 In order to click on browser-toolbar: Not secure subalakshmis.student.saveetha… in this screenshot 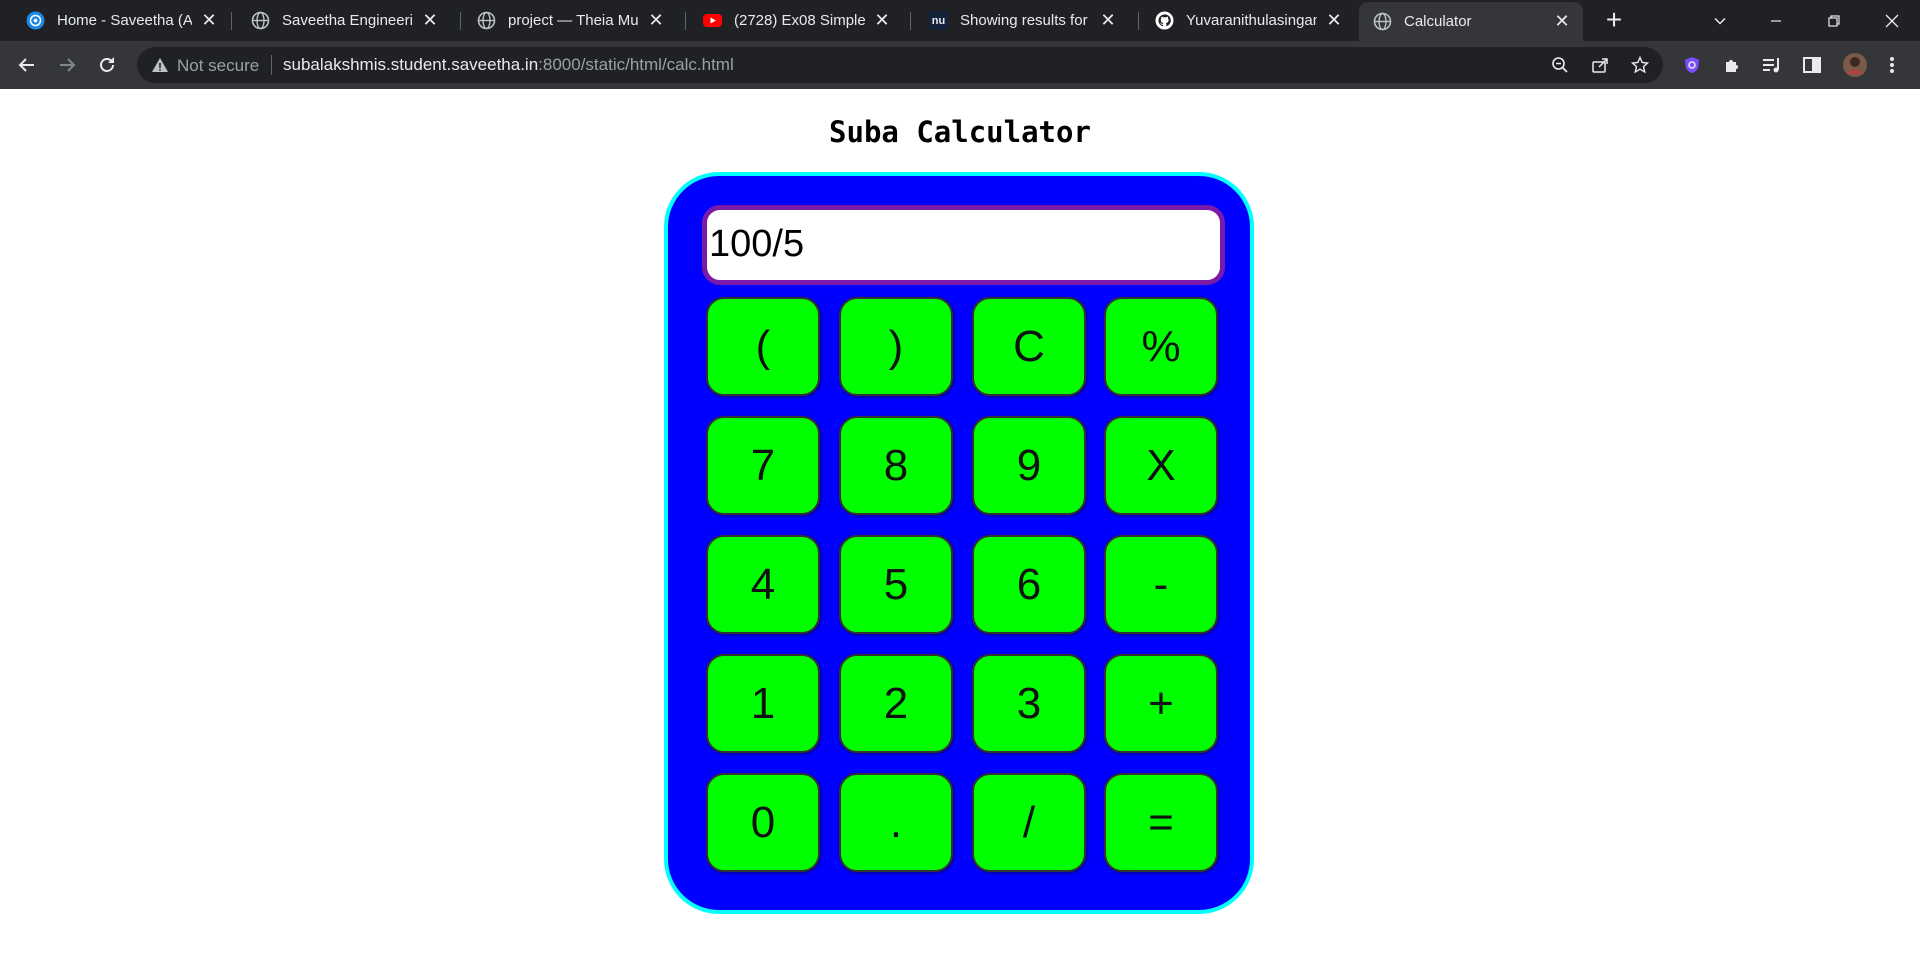, I will do `click(960, 65)`.